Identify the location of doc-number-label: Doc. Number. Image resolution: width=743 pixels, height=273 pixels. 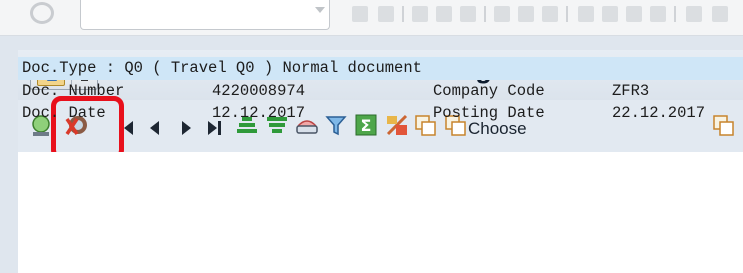
(73, 91).